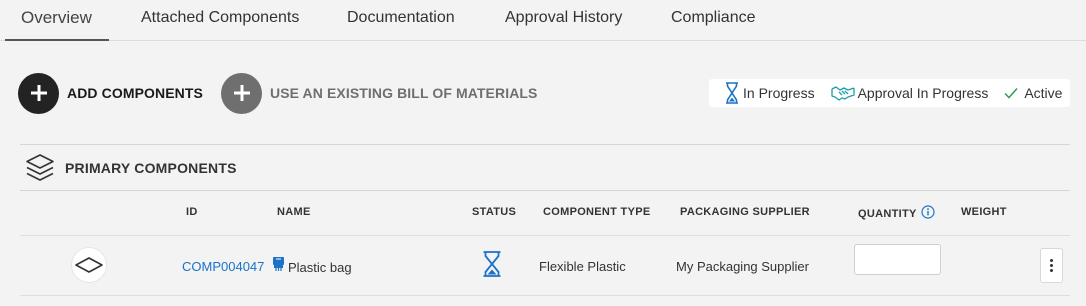 The image size is (1086, 306). I want to click on add-components-label: ADD COMPONENTS, so click(135, 93).